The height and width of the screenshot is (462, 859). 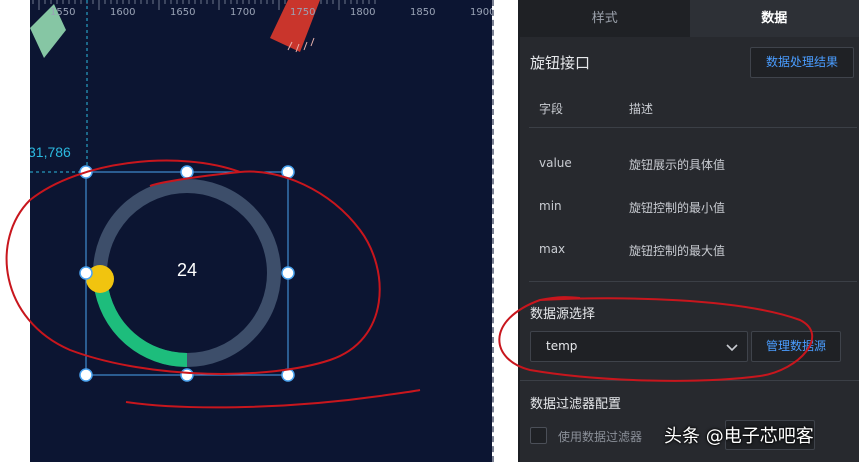 I want to click on resize-handle-left, so click(x=86, y=273).